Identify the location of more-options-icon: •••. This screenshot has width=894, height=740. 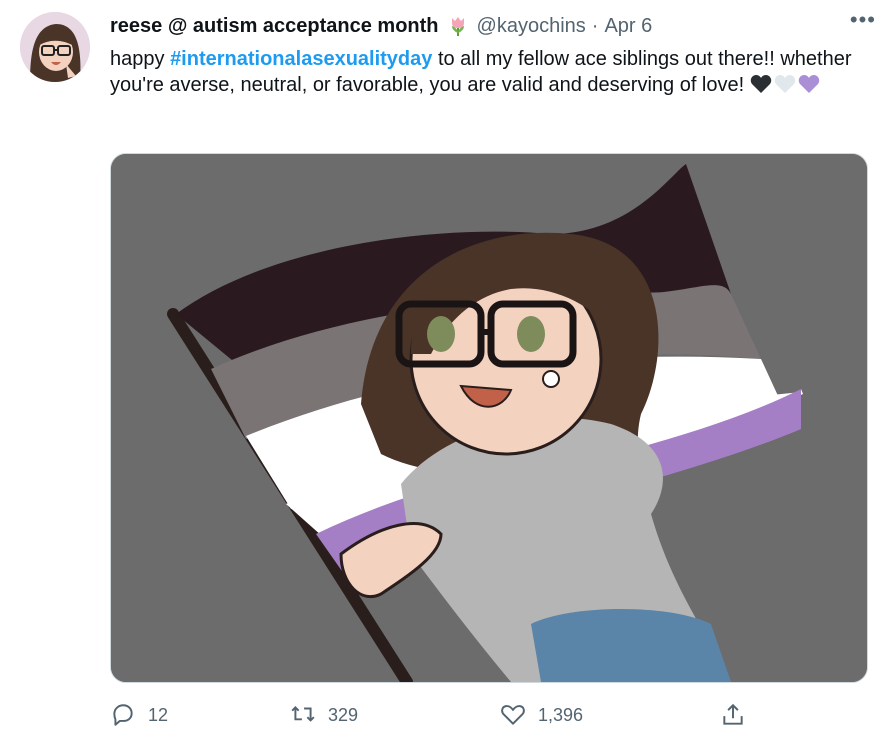
(863, 20).